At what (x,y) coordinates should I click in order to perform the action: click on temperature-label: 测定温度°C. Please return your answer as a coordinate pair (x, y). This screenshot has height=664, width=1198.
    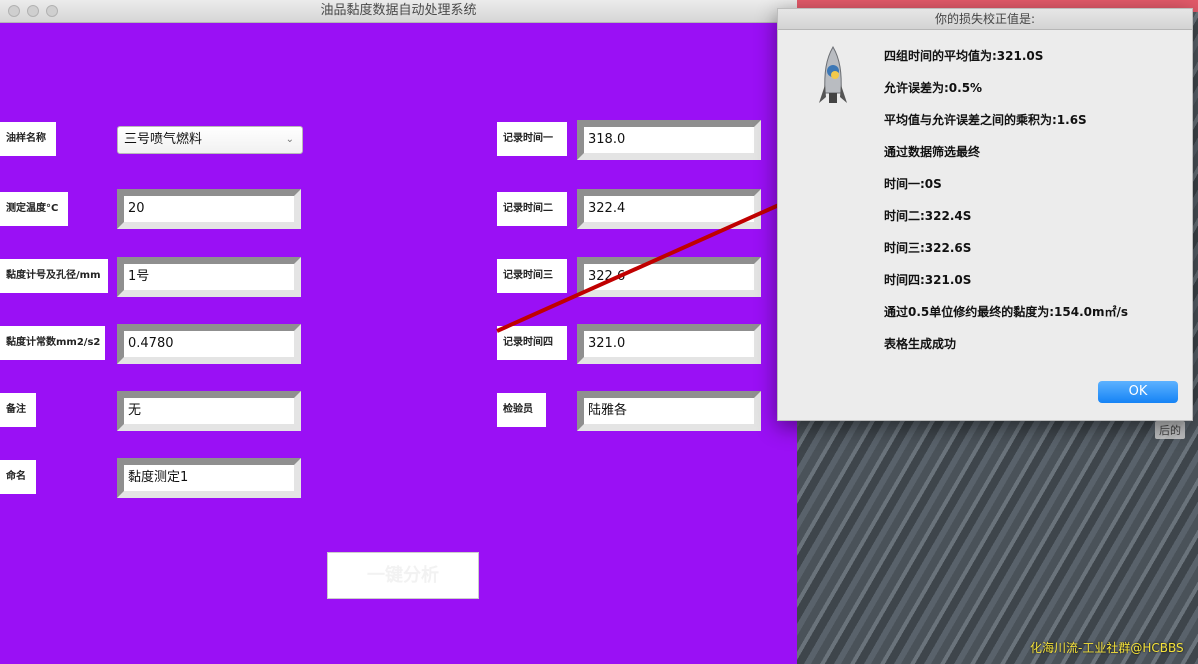
    Looking at the image, I should click on (34, 209).